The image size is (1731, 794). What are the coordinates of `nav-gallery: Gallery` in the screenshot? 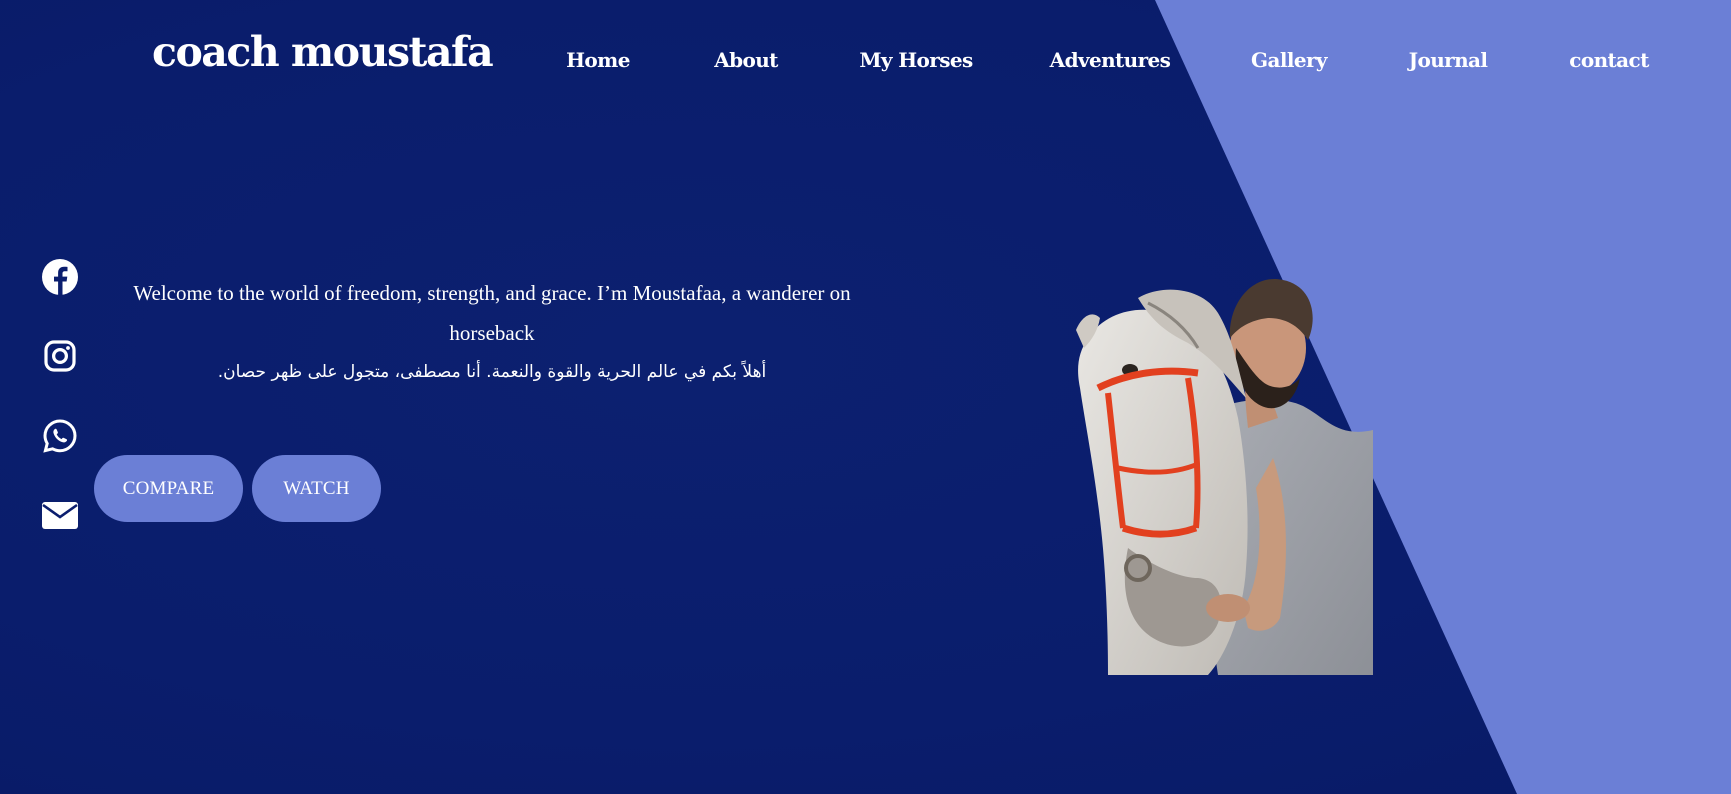 It's located at (1289, 60).